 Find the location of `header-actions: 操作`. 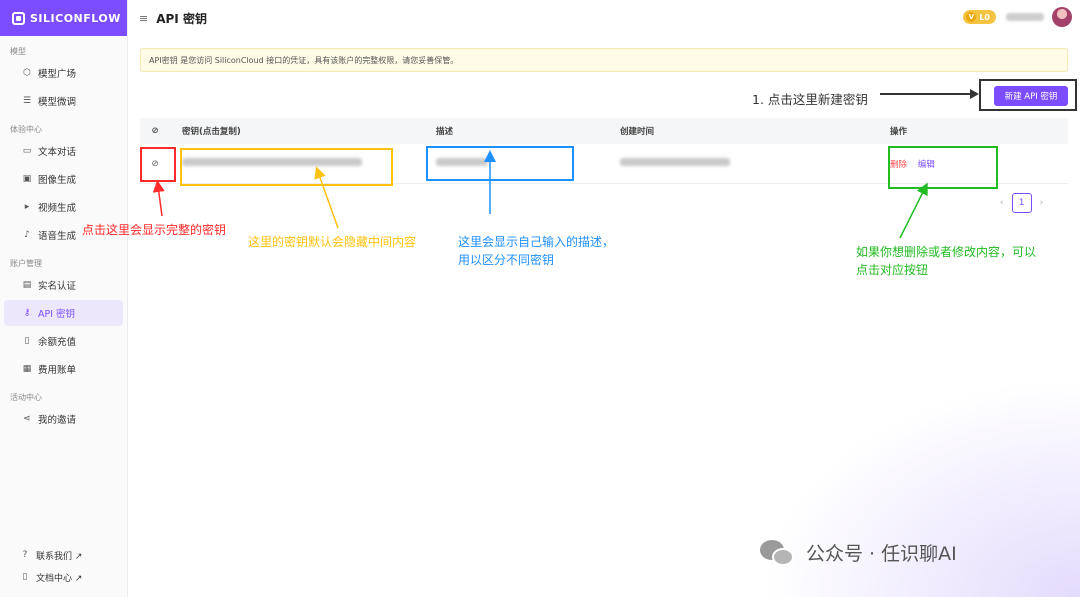

header-actions: 操作 is located at coordinates (899, 132).